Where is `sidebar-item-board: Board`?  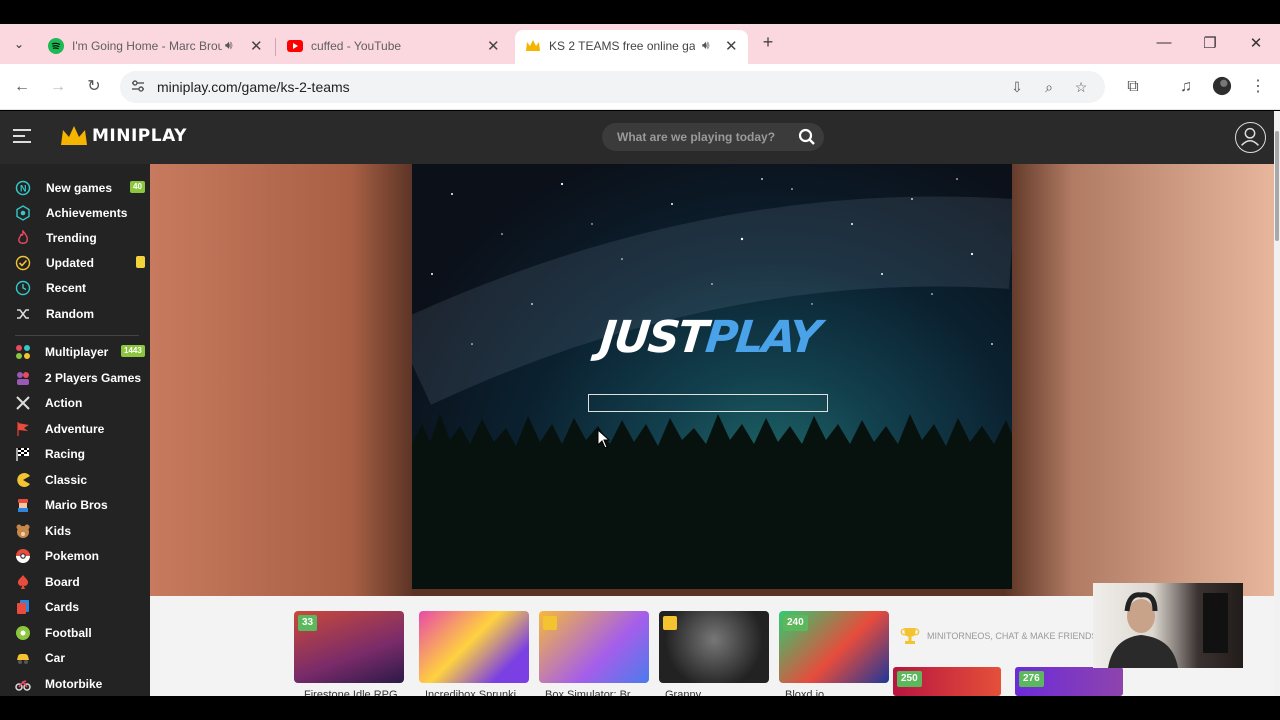 sidebar-item-board: Board is located at coordinates (75, 583).